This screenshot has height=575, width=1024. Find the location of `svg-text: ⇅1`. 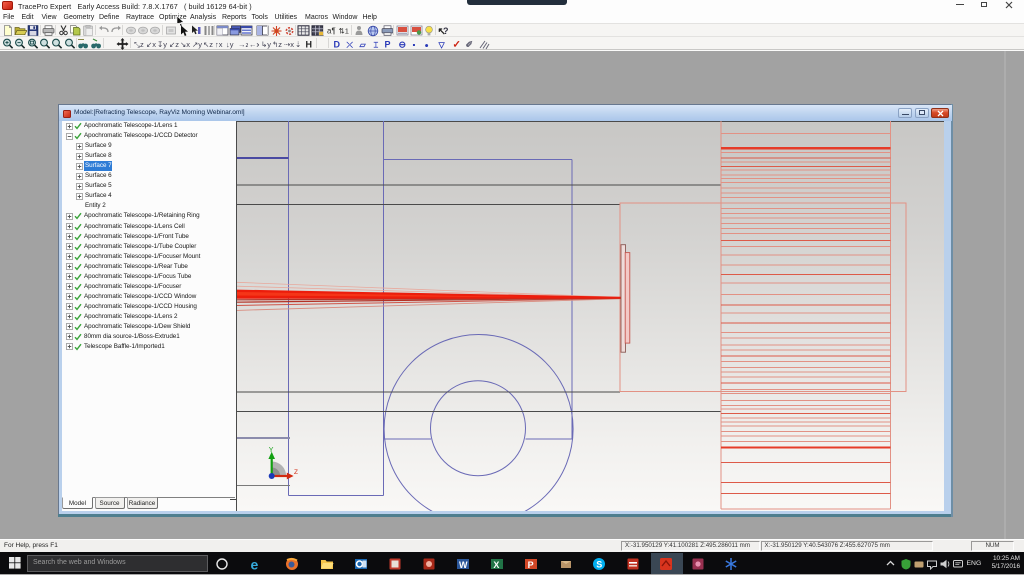

svg-text: ⇅1 is located at coordinates (344, 30).